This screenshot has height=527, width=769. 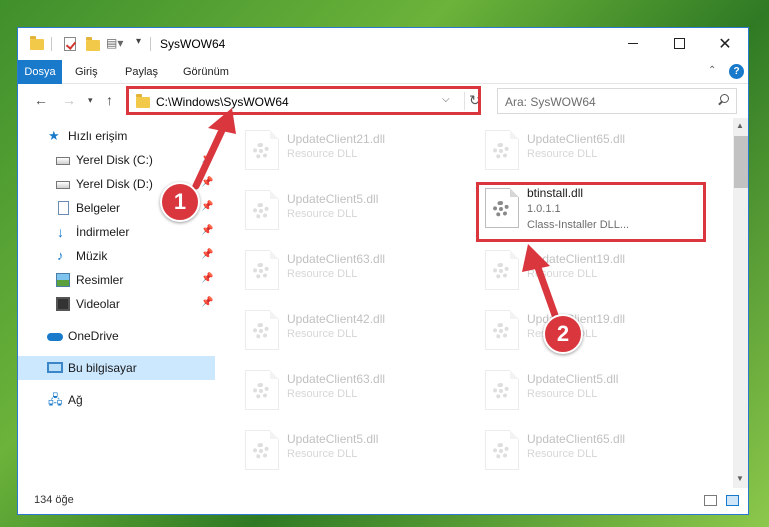 I want to click on arrow-2-line, so click(x=546, y=290).